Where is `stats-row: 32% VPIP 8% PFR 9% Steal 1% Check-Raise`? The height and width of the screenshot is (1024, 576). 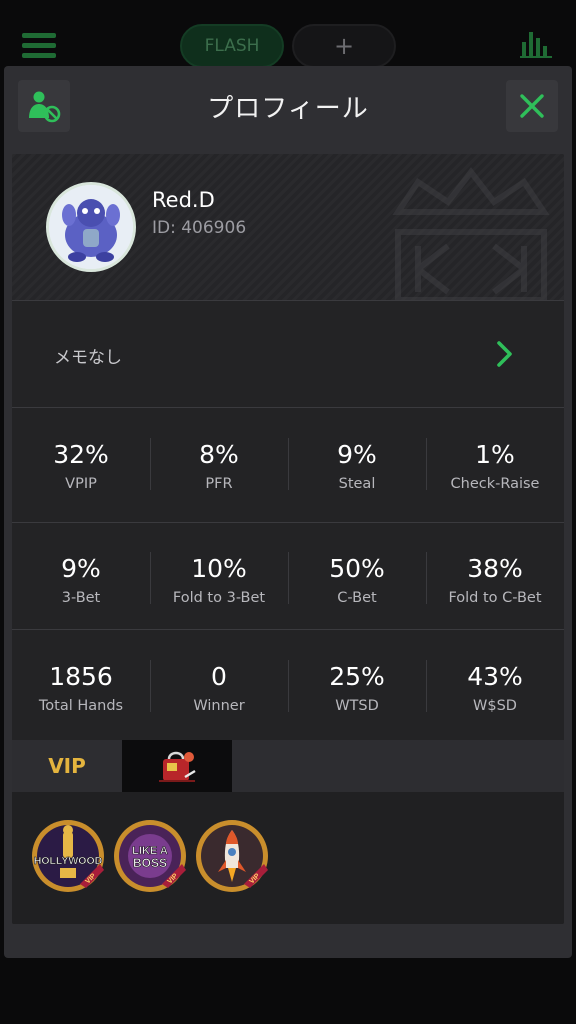
stats-row: 32% VPIP 8% PFR 9% Steal 1% Check-Raise is located at coordinates (288, 461).